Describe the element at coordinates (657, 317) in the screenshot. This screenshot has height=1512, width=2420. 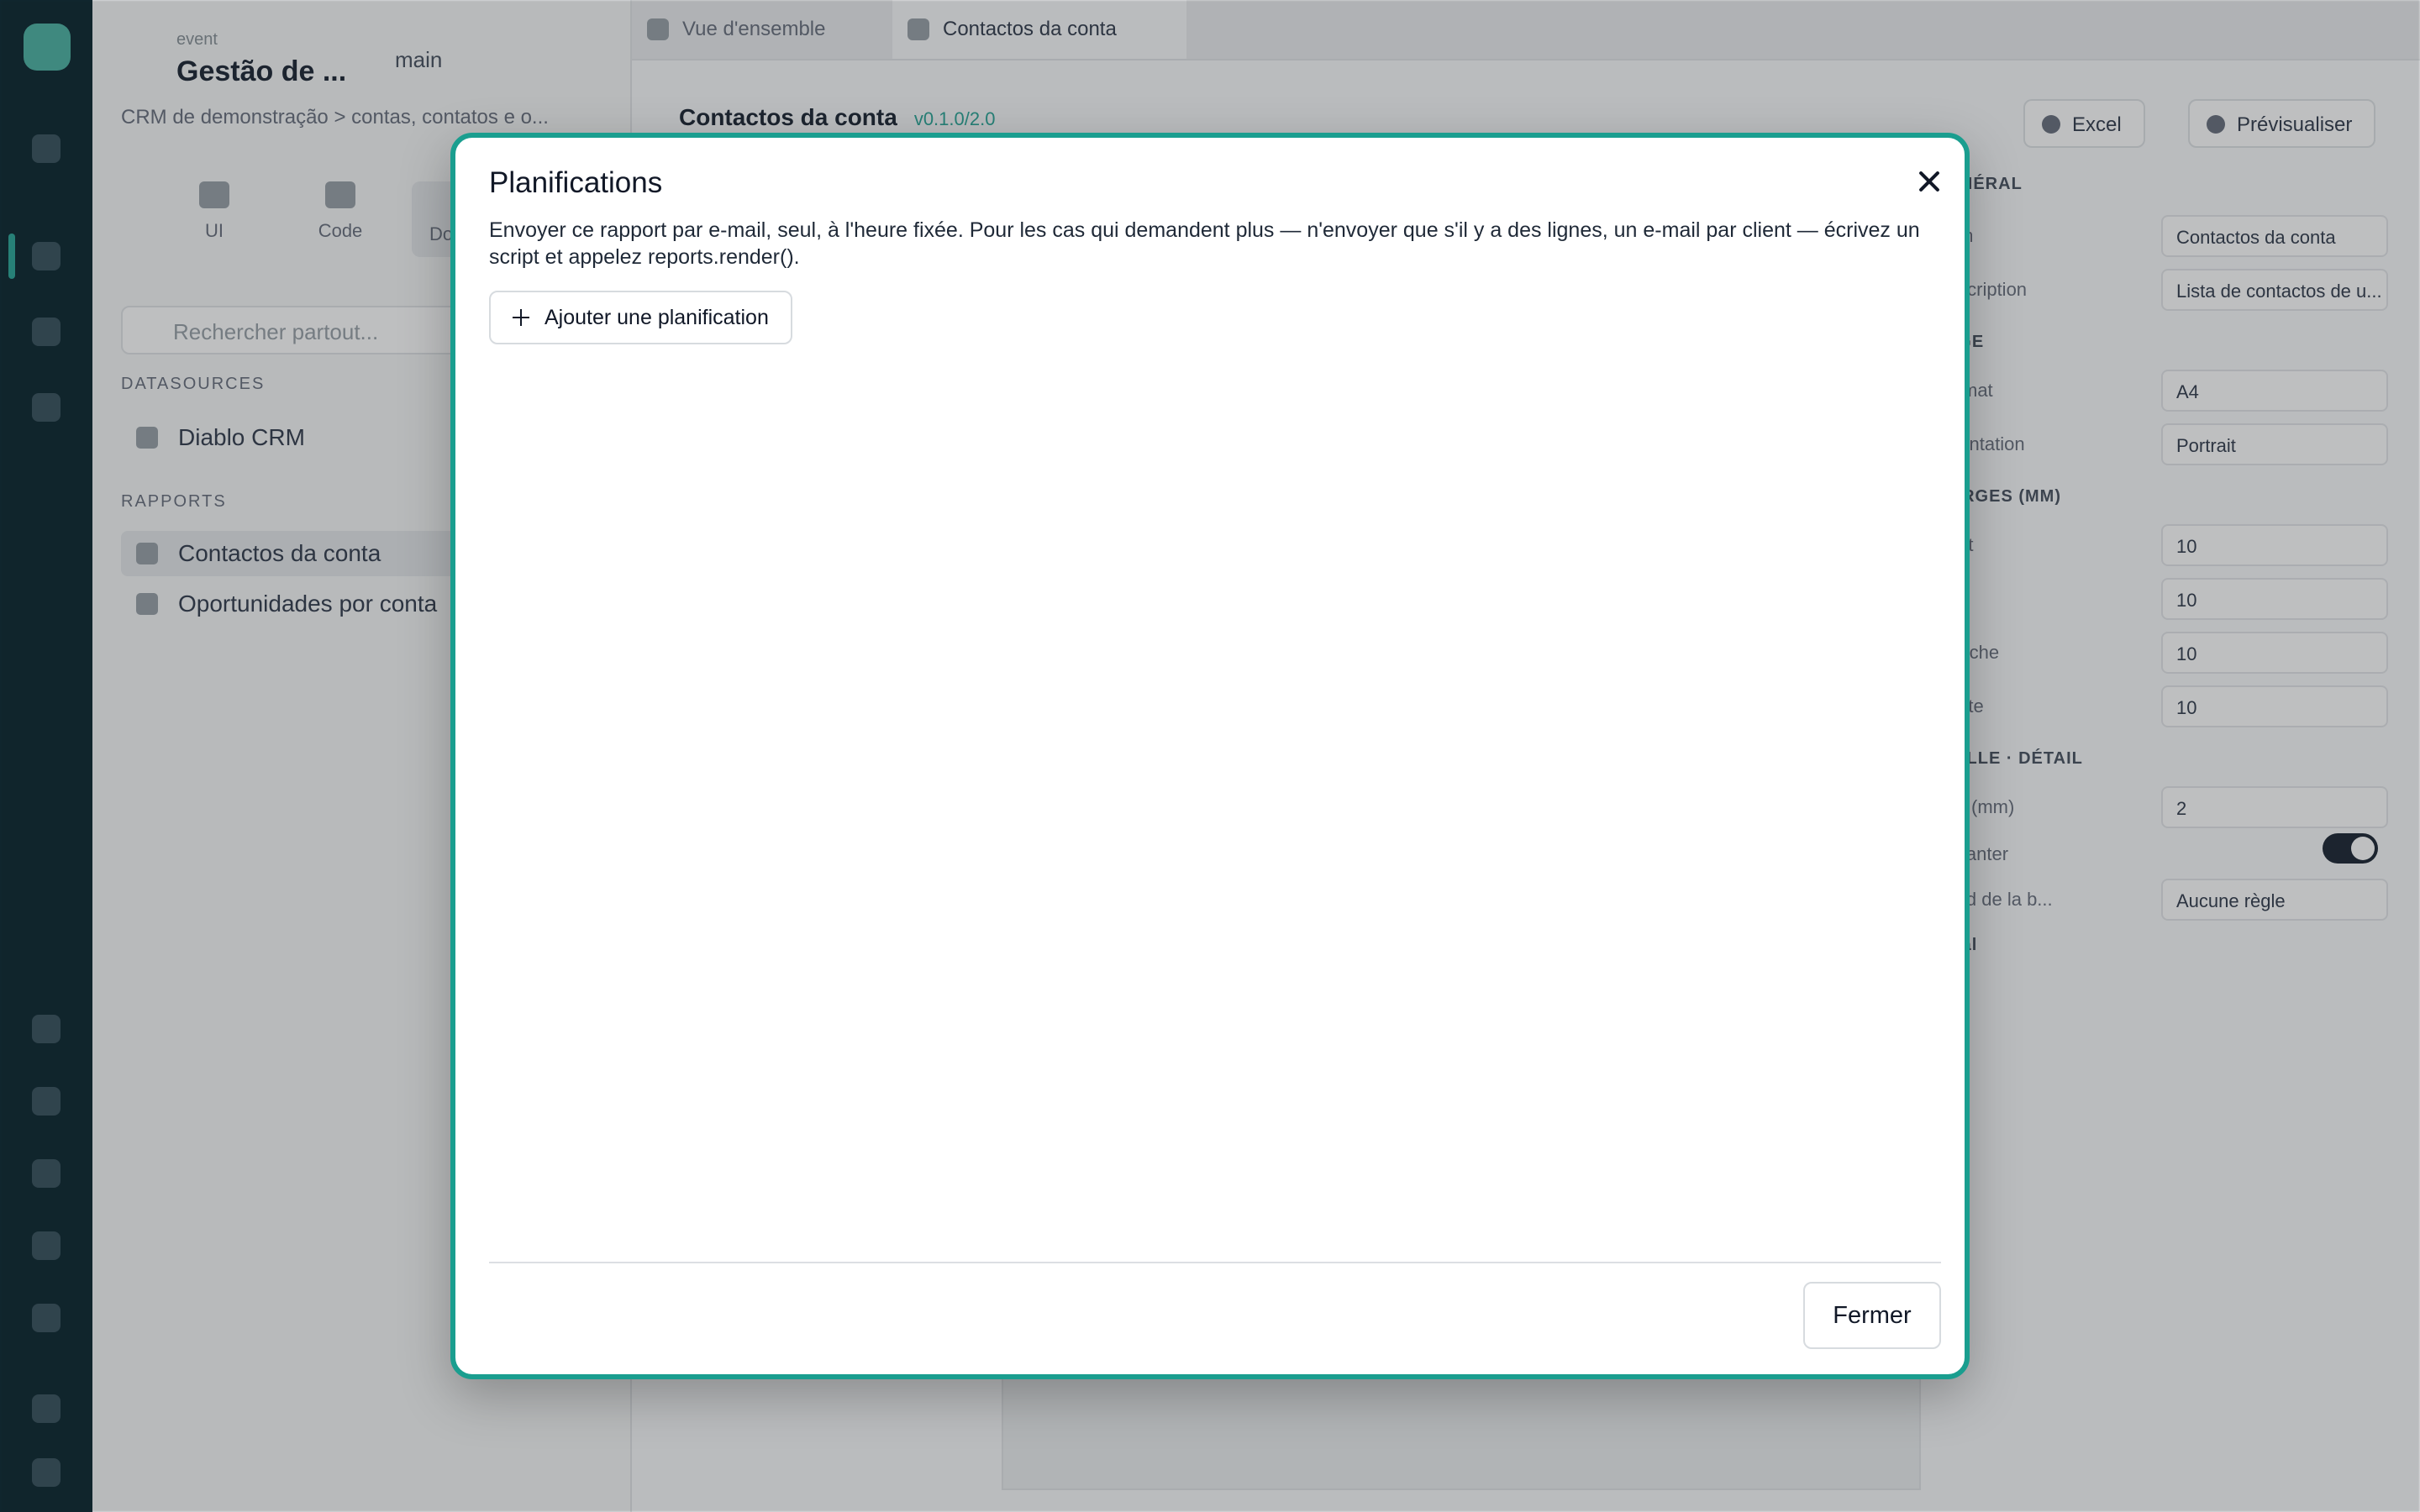
I see `add-schedule-label: Ajouter une planification` at that location.